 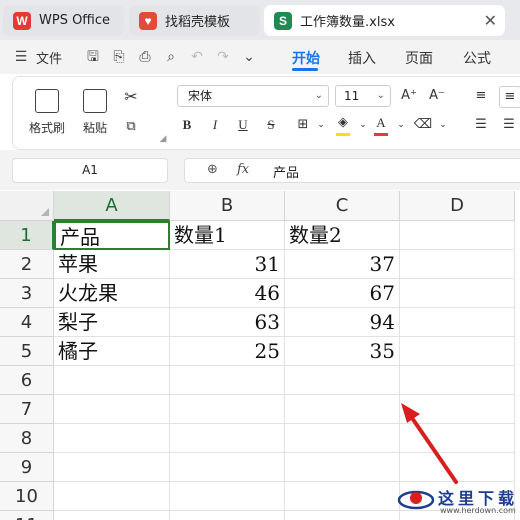 What do you see at coordinates (410, 413) in the screenshot?
I see `arrow-head` at bounding box center [410, 413].